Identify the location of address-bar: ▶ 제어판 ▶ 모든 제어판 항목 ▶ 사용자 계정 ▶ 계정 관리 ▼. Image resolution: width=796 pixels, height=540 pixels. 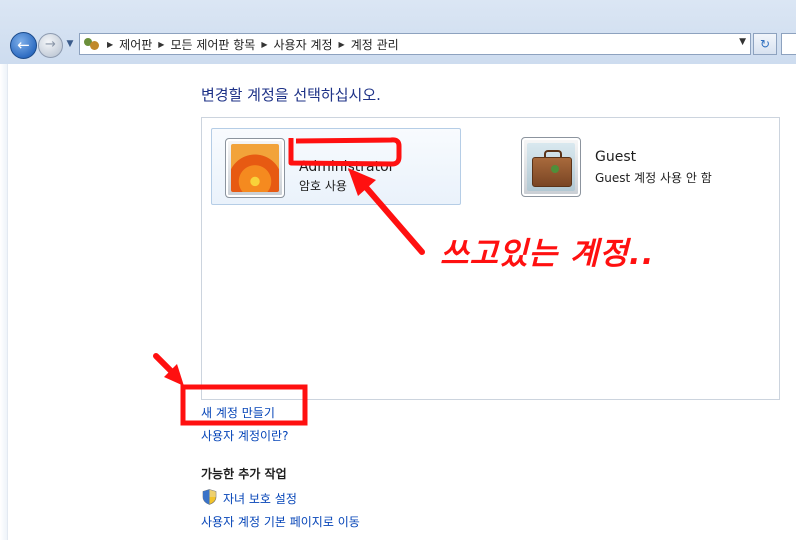
(415, 44).